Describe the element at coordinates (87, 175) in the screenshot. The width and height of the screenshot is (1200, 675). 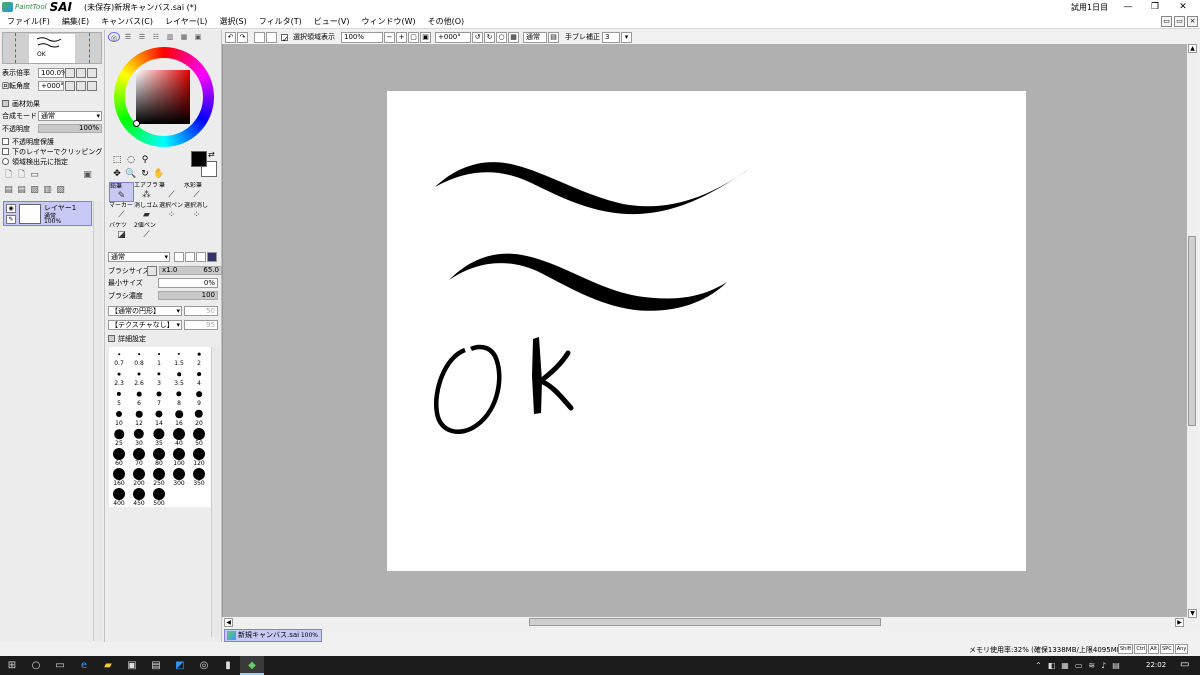
I see `layer-mask-icon: ▣` at that location.